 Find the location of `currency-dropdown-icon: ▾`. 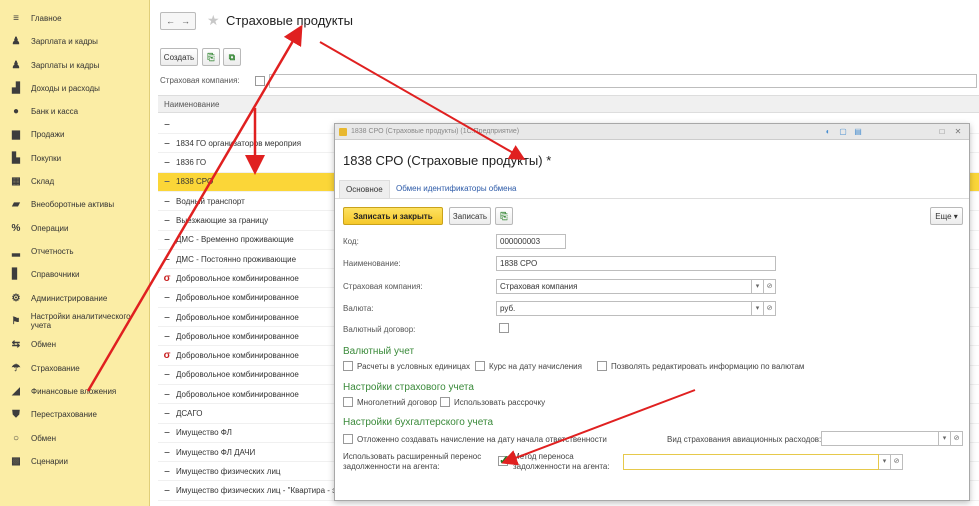

currency-dropdown-icon: ▾ is located at coordinates (758, 308).